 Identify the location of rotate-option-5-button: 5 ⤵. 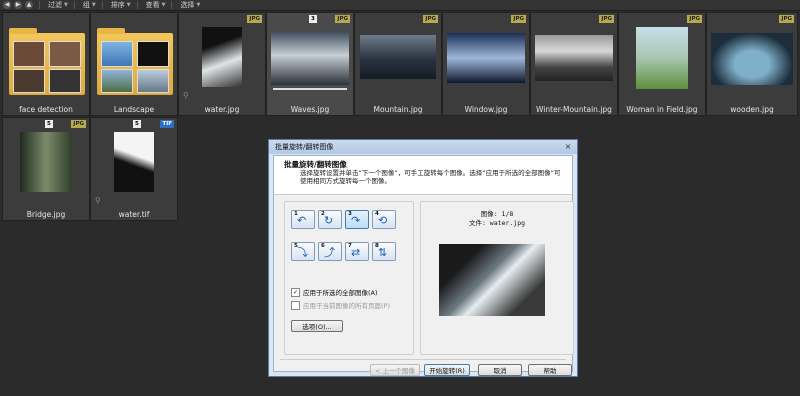
(303, 251).